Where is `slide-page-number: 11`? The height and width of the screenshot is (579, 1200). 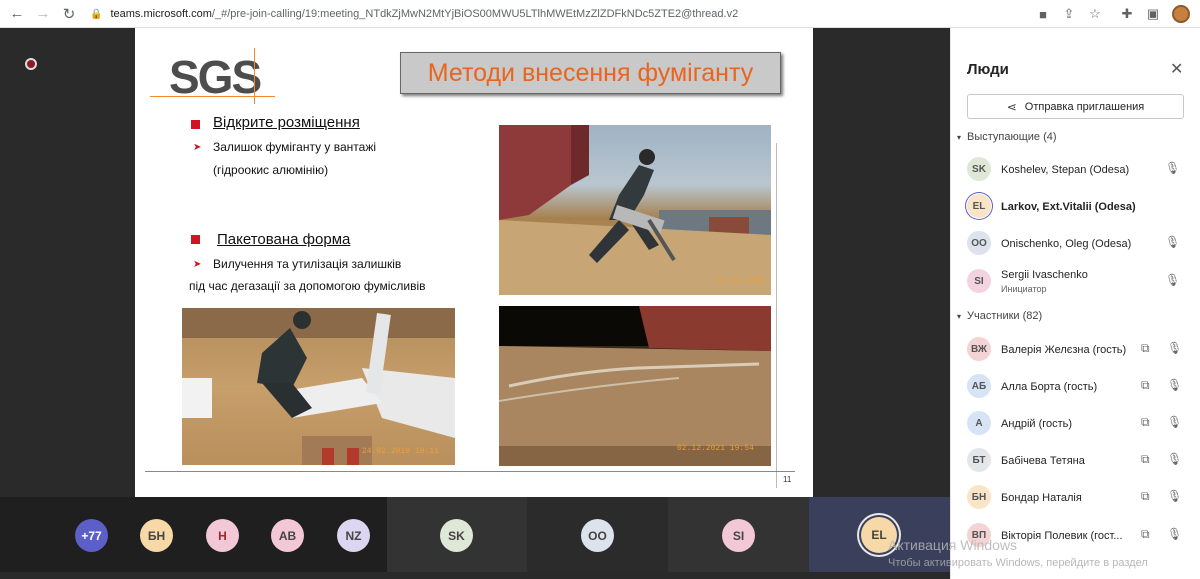
slide-page-number: 11 is located at coordinates (787, 479).